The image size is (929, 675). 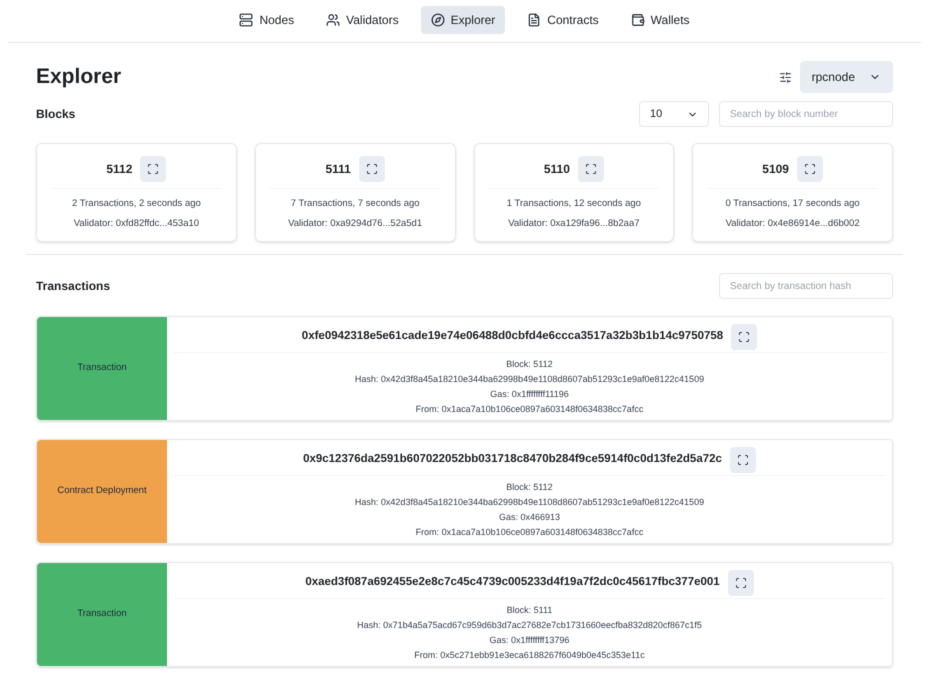 I want to click on server-icon, so click(x=246, y=20).